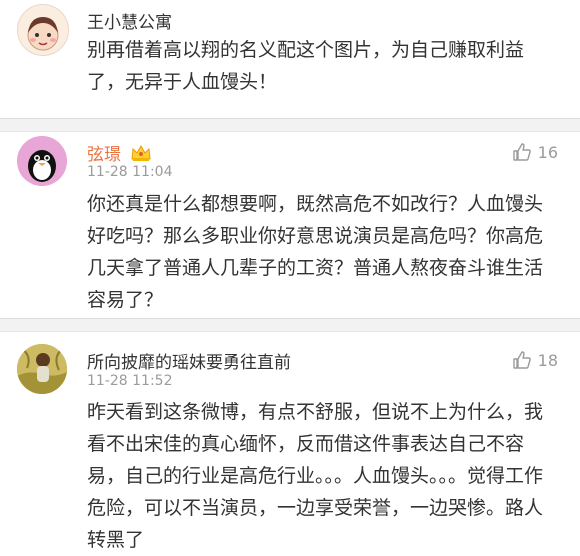  I want to click on photo-avatar-icon, so click(42, 369).